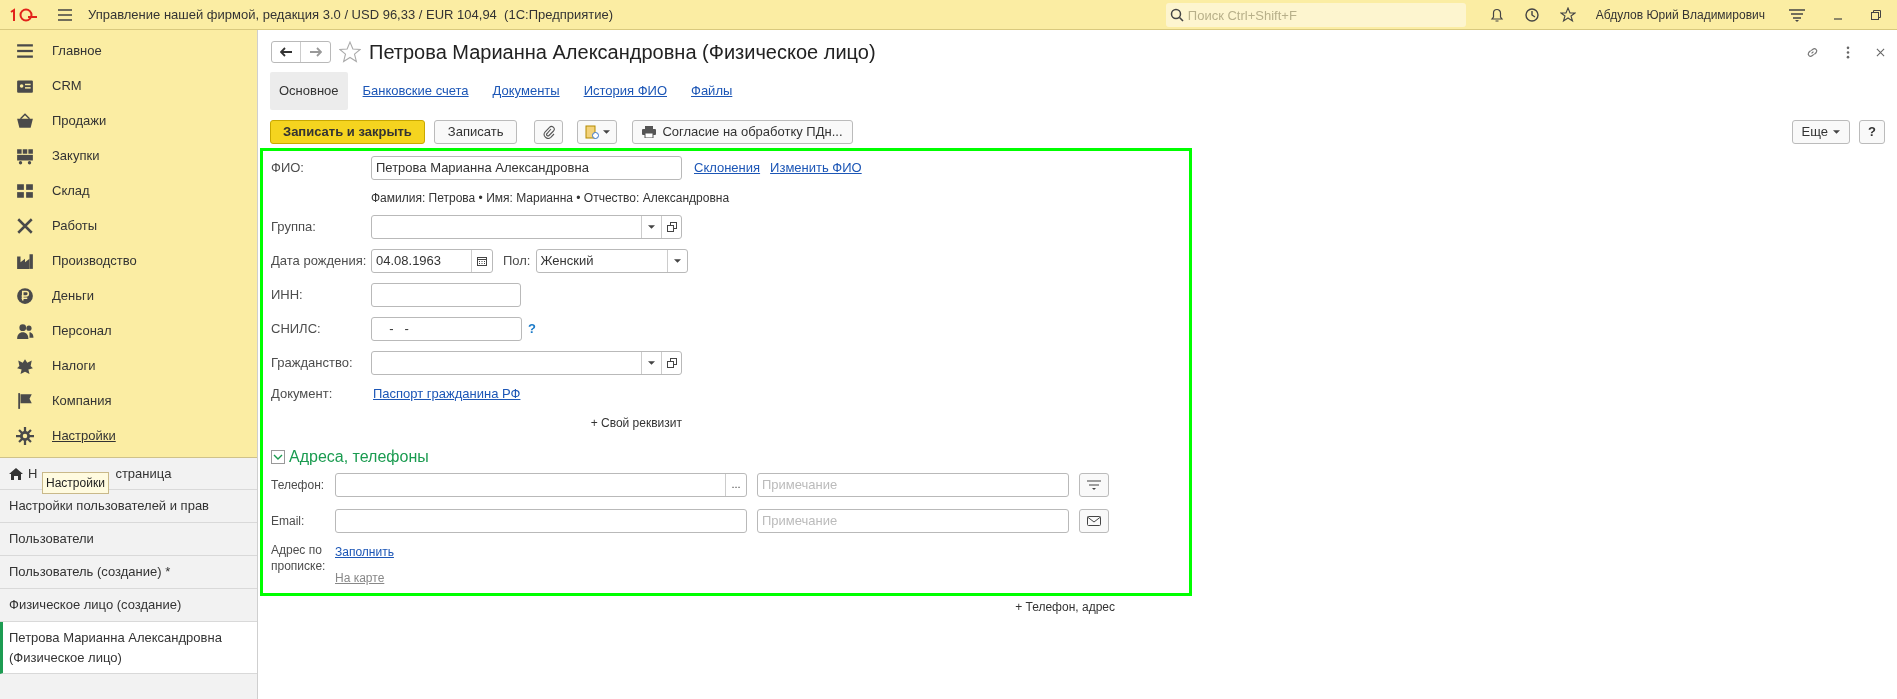 The width and height of the screenshot is (1897, 699). Describe the element at coordinates (128, 330) in the screenshot. I see `section-item: Персонал` at that location.